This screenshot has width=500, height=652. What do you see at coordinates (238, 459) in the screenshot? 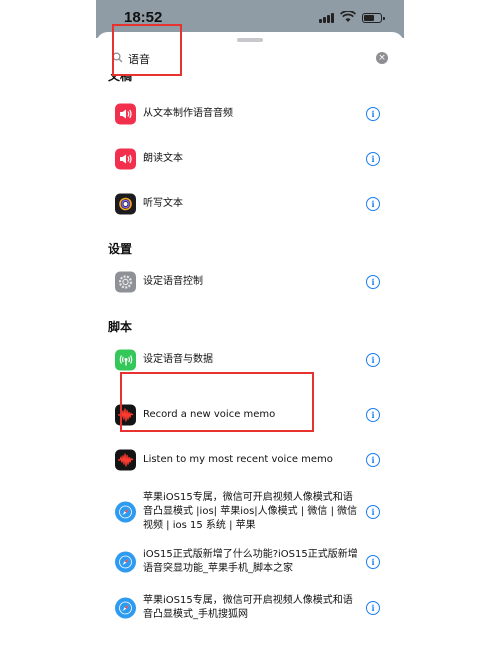
I see `list-item-label: Listen to my most recent voice memo` at bounding box center [238, 459].